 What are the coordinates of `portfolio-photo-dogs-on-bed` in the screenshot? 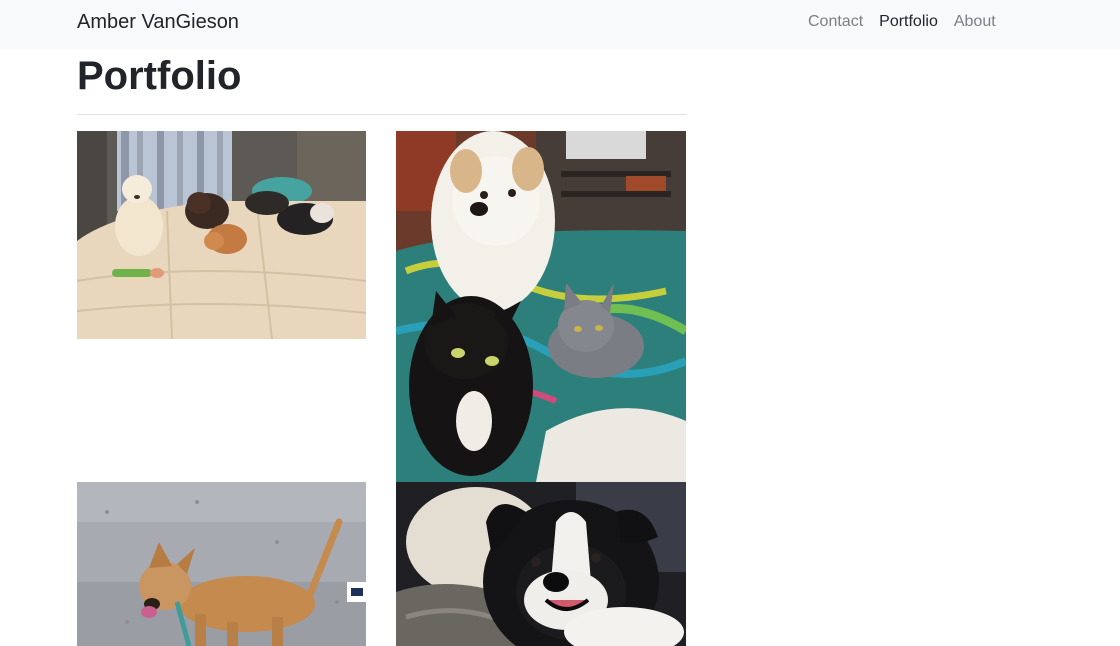 It's located at (221, 235).